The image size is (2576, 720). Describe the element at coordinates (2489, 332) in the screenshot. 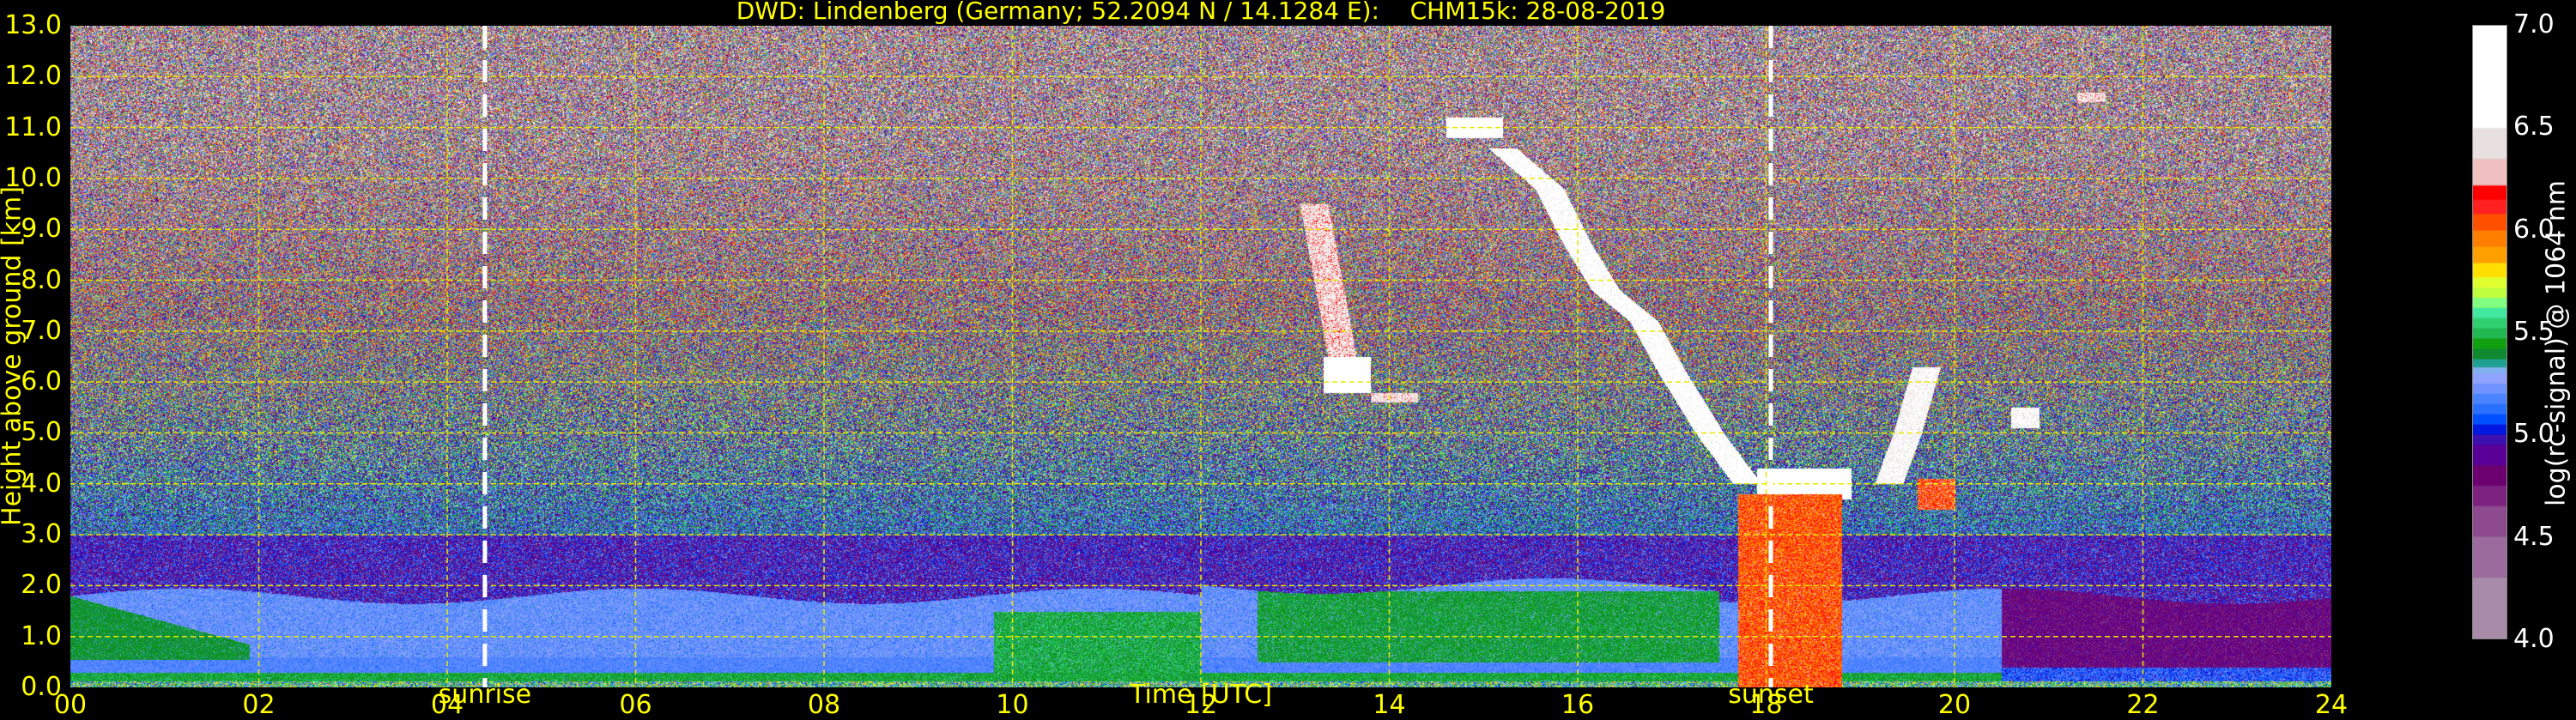

I see `colorbar` at that location.